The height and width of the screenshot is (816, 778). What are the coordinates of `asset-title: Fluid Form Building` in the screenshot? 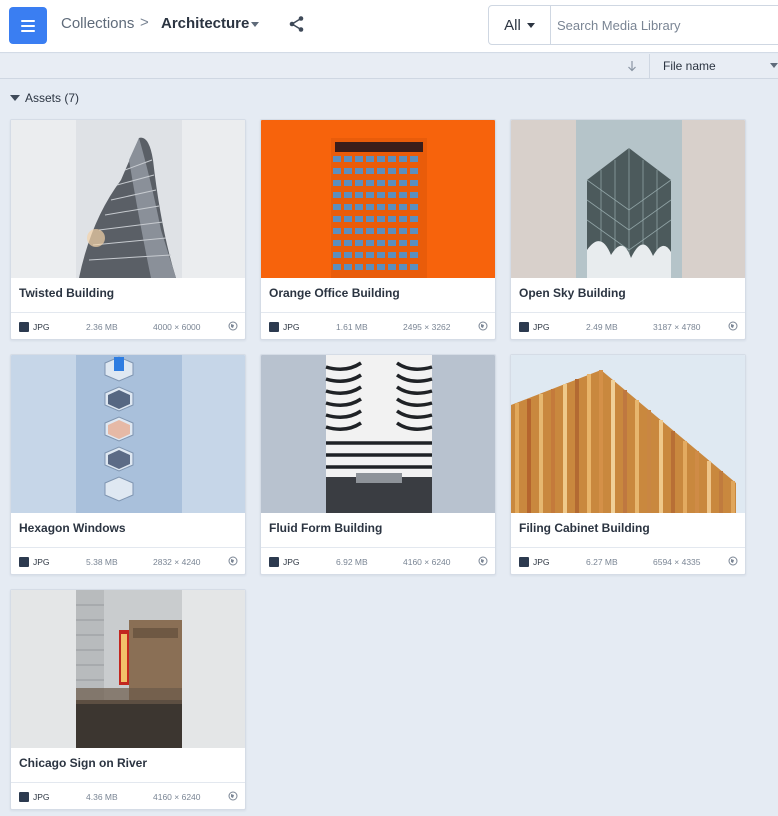 It's located at (326, 528).